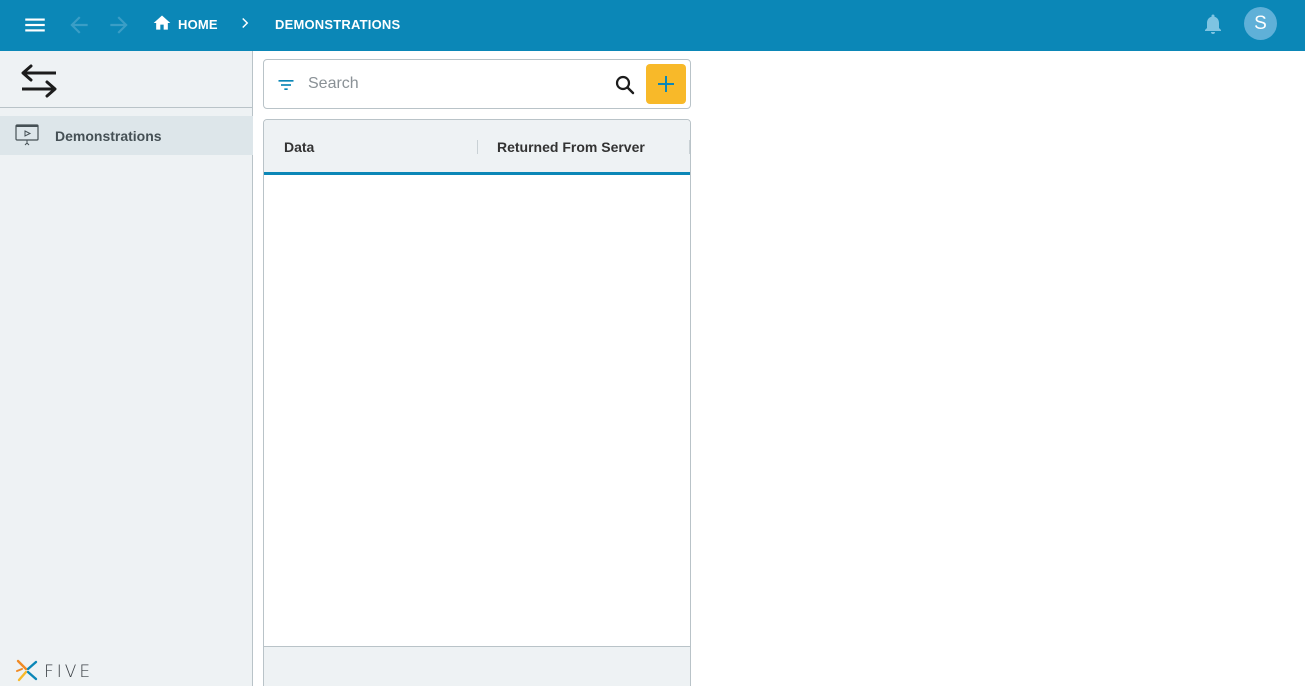 The height and width of the screenshot is (686, 1305). I want to click on breadcrumb-current: DEMONSTRATIONS, so click(337, 24).